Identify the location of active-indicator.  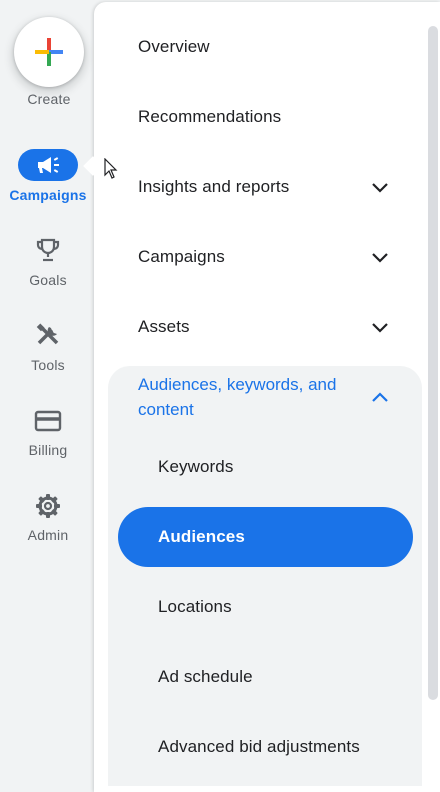
(48, 165).